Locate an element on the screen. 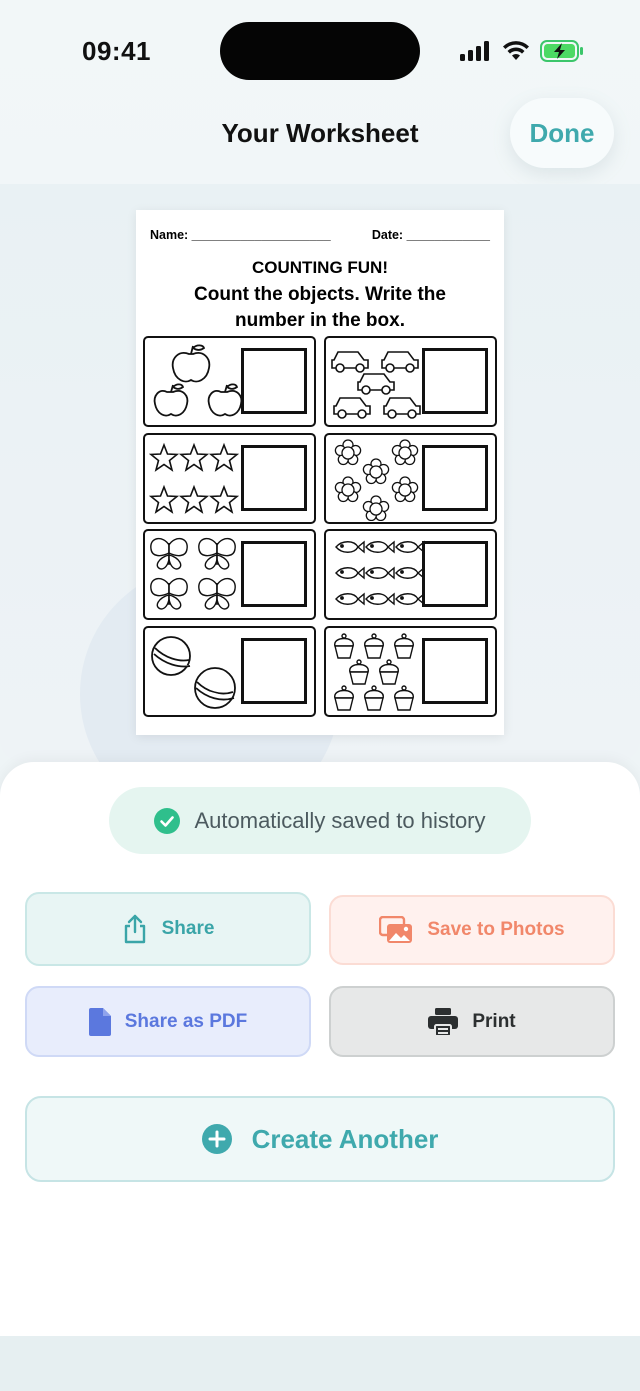 The height and width of the screenshot is (1391, 640). printer-icon is located at coordinates (443, 1021).